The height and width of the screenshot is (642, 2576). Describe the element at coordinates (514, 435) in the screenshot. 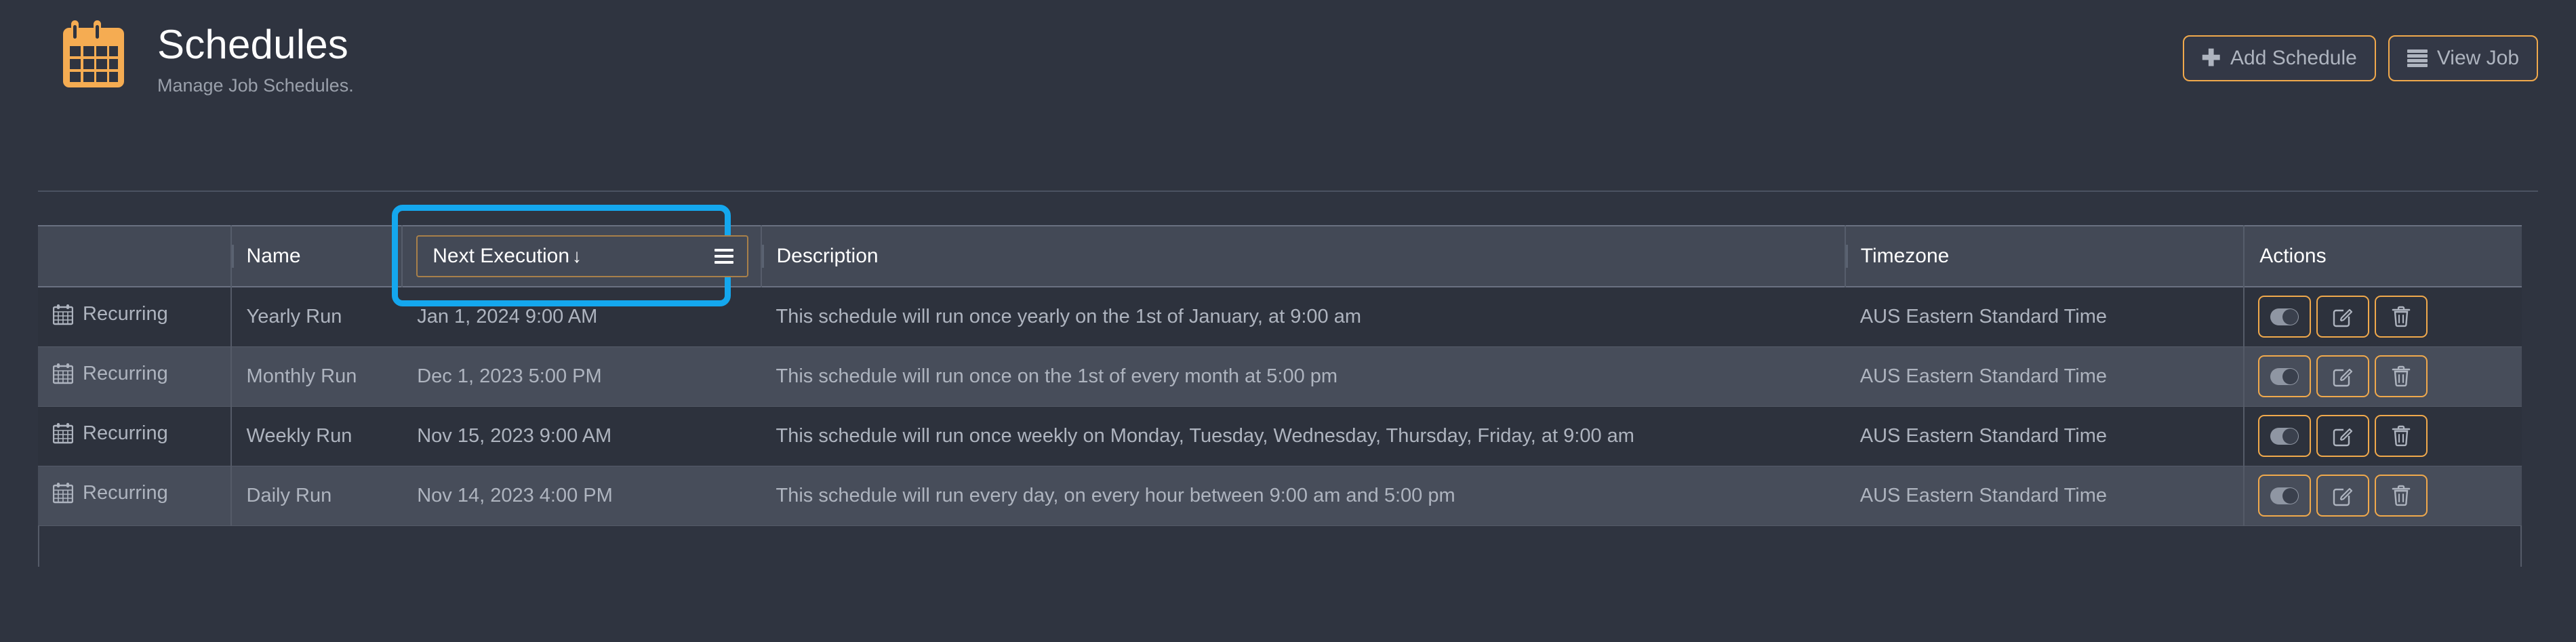

I see `cell-next-execution: Nov 15, 2023 9:00 AM` at that location.